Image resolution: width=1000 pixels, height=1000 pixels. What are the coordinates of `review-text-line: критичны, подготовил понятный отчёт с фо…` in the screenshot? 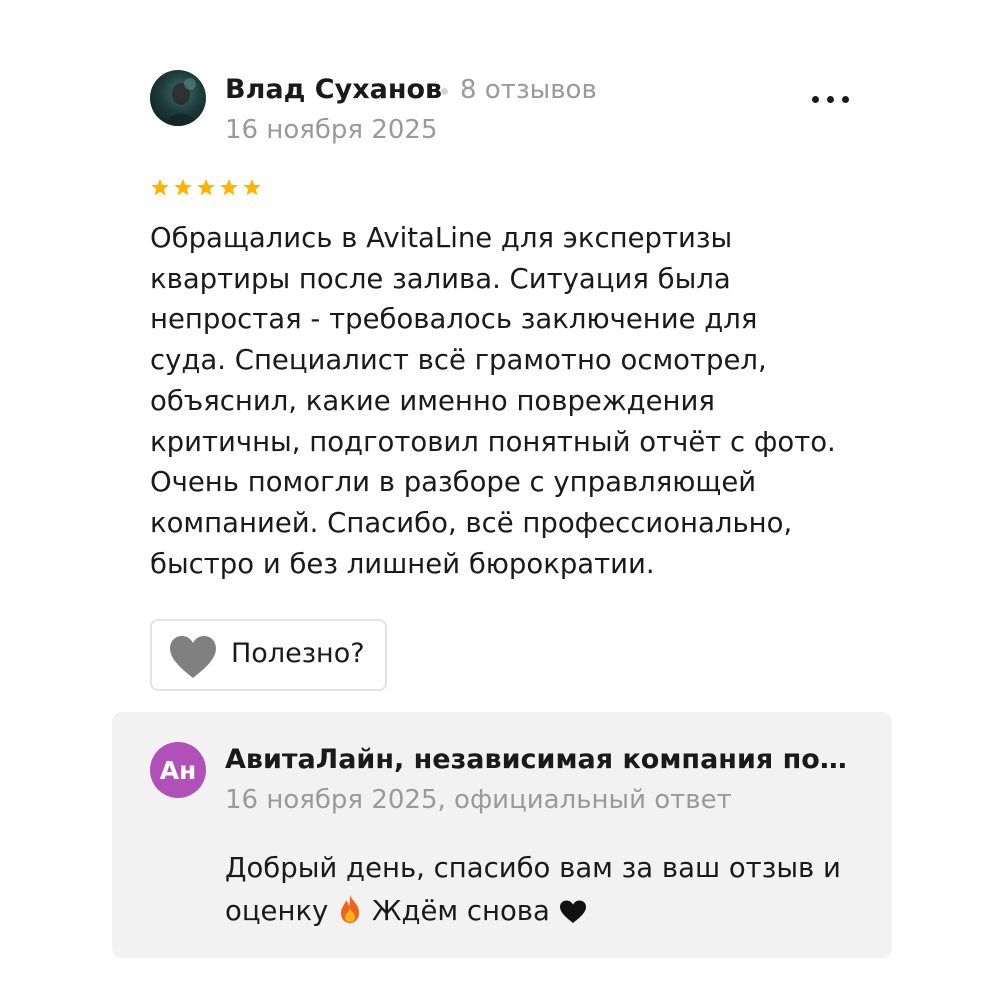 It's located at (493, 441).